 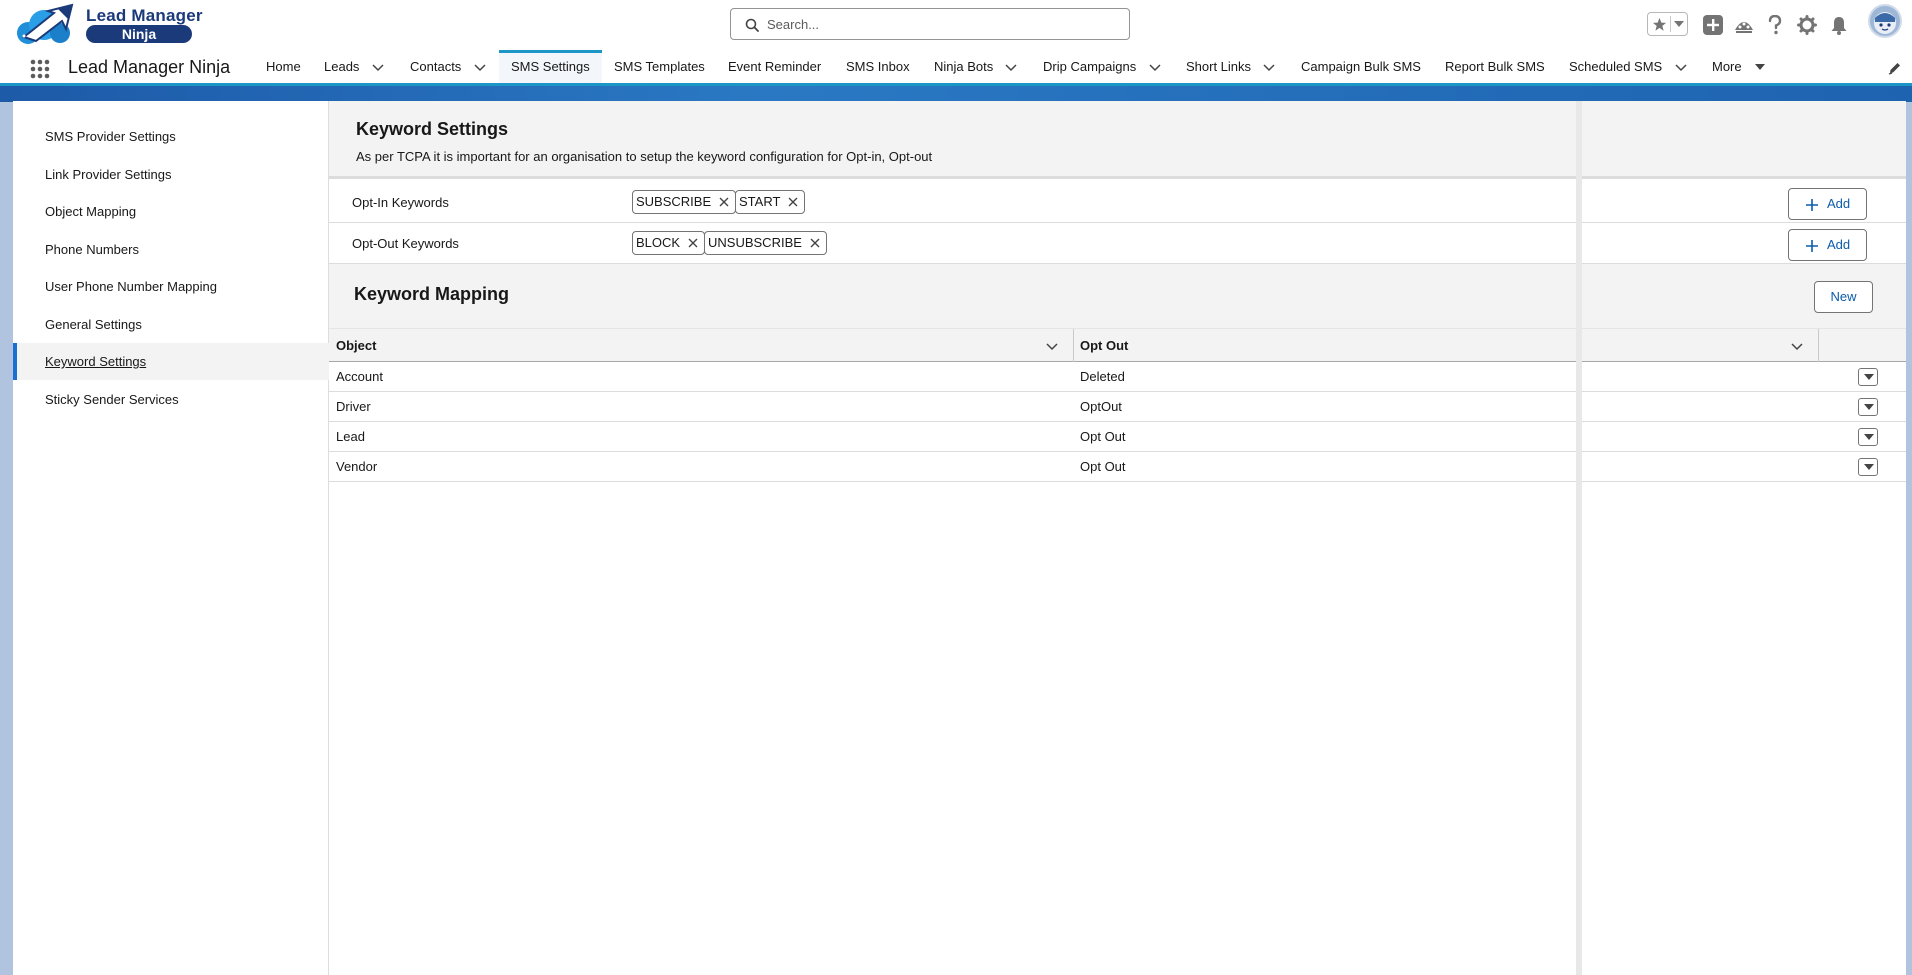 What do you see at coordinates (432, 129) in the screenshot?
I see `page-title: Keyword Settings` at bounding box center [432, 129].